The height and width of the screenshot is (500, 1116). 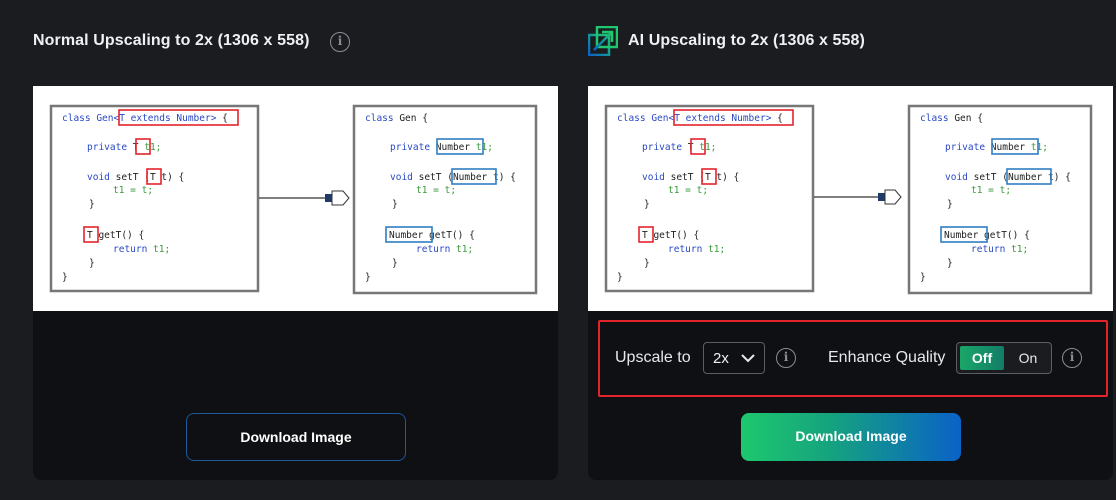 I want to click on code-text: class Gen, so click(x=87, y=118).